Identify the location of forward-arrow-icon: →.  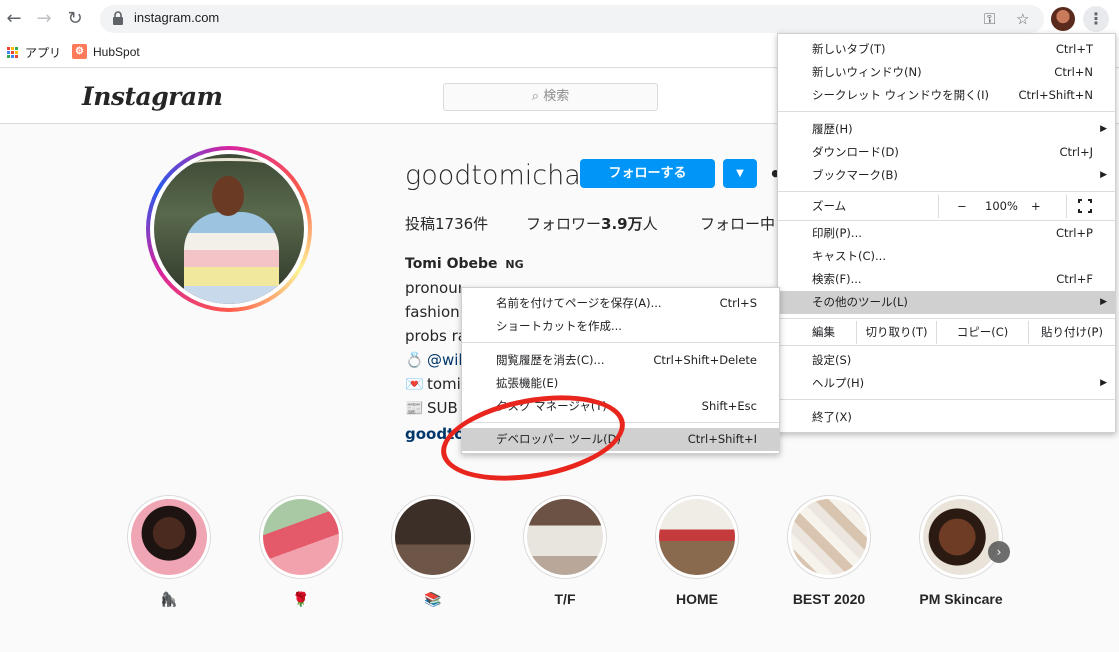
(44, 19).